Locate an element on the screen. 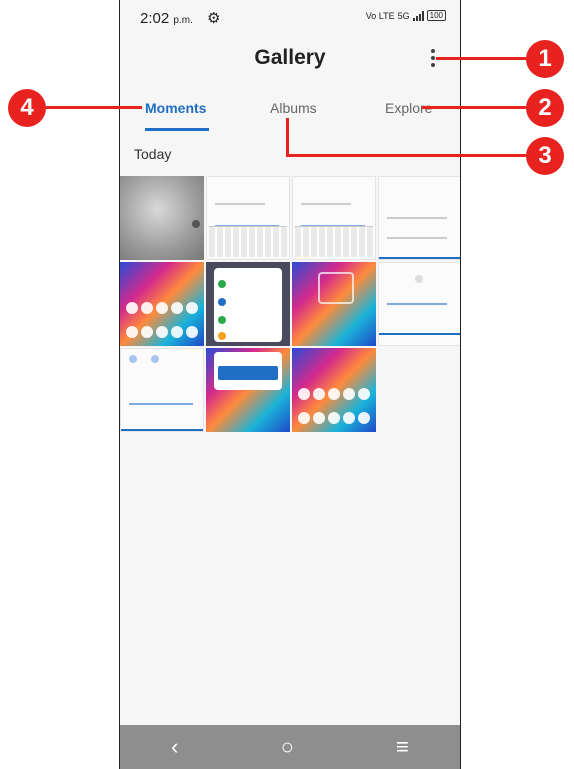 This screenshot has width=574, height=769. tab-active-indicator is located at coordinates (177, 129).